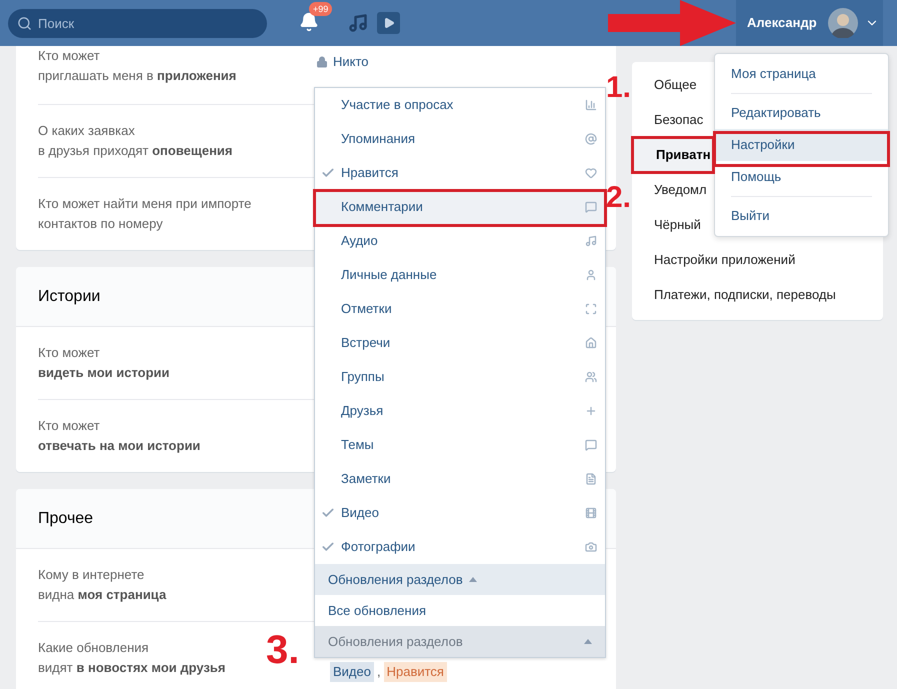 The image size is (897, 689). I want to click on dropdown-option: Упоминания, so click(460, 139).